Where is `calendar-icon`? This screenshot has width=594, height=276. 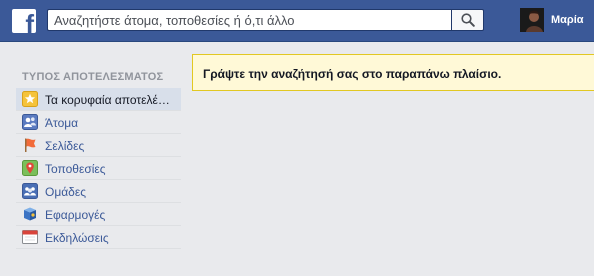
calendar-icon is located at coordinates (30, 237).